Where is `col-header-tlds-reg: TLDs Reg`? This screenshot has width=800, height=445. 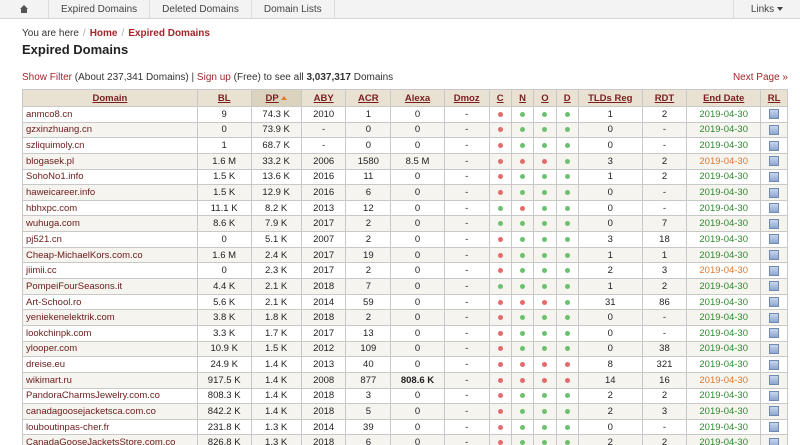
col-header-tlds-reg: TLDs Reg is located at coordinates (610, 98).